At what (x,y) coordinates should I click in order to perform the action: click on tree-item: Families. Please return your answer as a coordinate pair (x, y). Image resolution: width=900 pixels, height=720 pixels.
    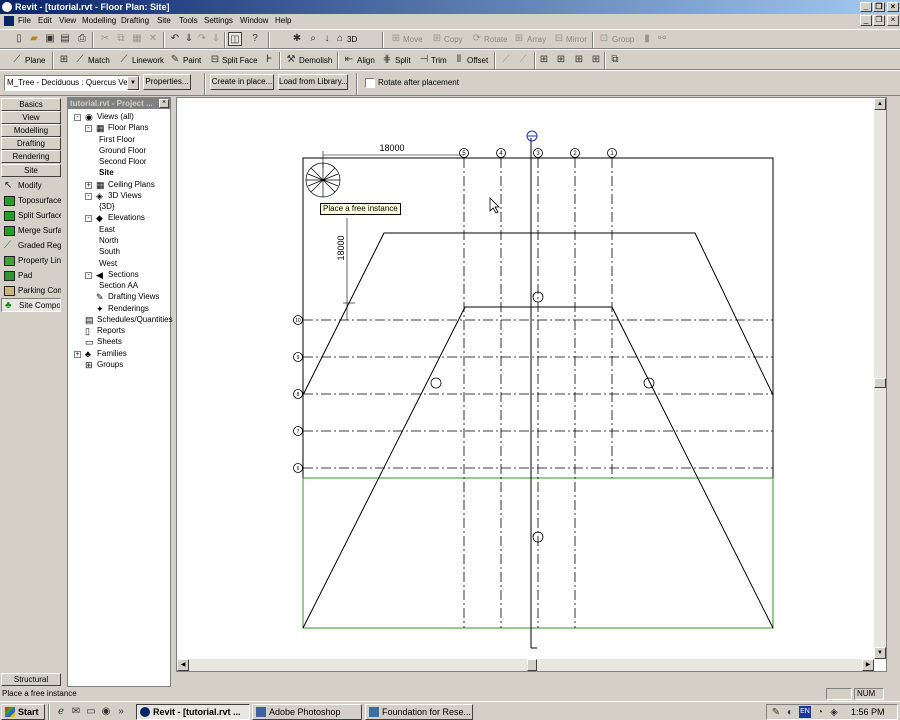
    Looking at the image, I should click on (112, 353).